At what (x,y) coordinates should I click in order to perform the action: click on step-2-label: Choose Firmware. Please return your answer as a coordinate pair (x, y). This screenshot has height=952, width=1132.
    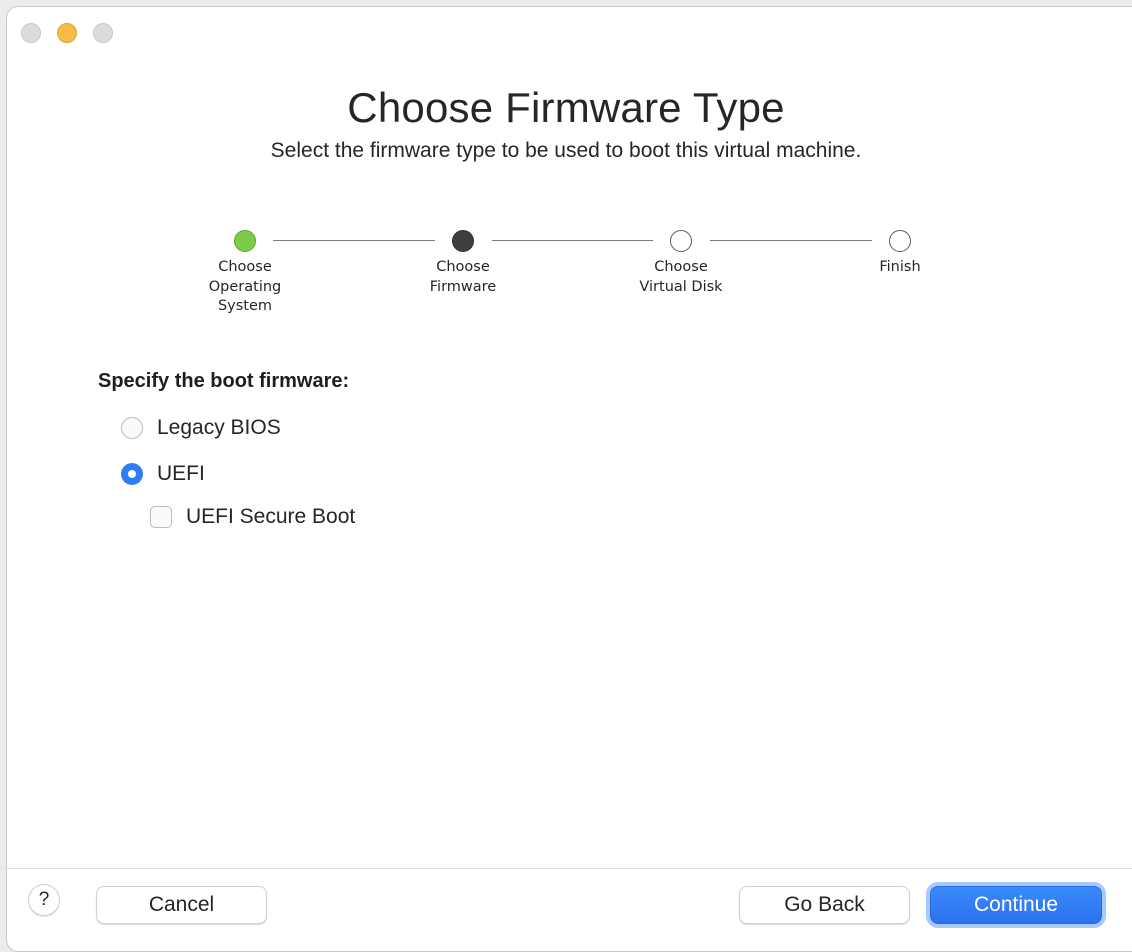
    Looking at the image, I should click on (463, 277).